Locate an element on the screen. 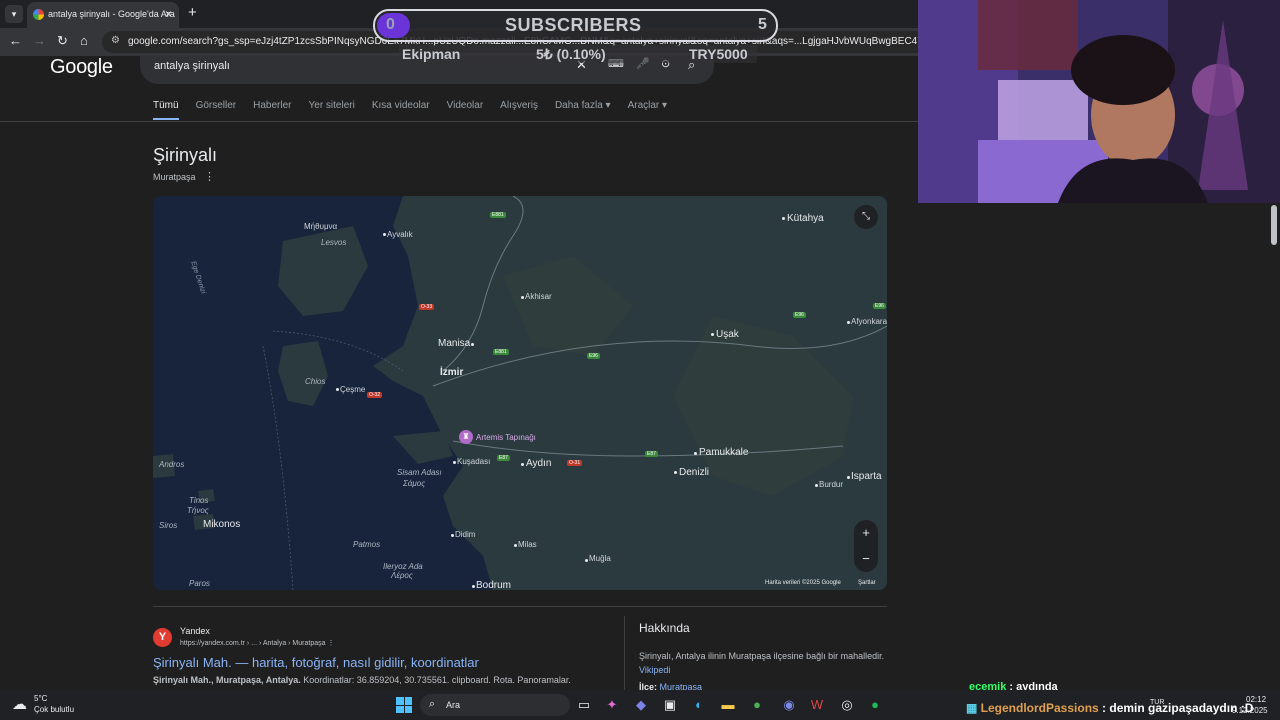 This screenshot has width=1280, height=720. site-info-icon: ⚙ is located at coordinates (115, 40).